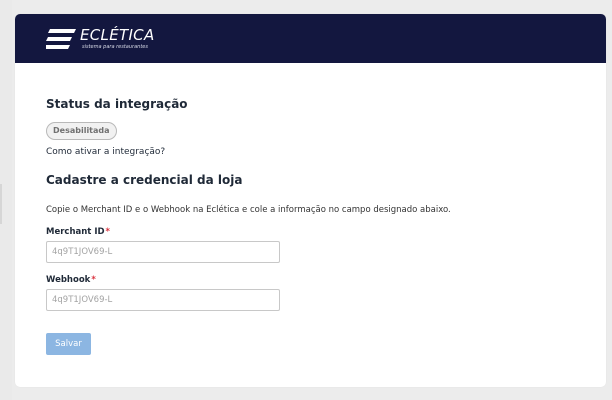 The width and height of the screenshot is (612, 400). What do you see at coordinates (61, 39) in the screenshot?
I see `logo-stripes-icon` at bounding box center [61, 39].